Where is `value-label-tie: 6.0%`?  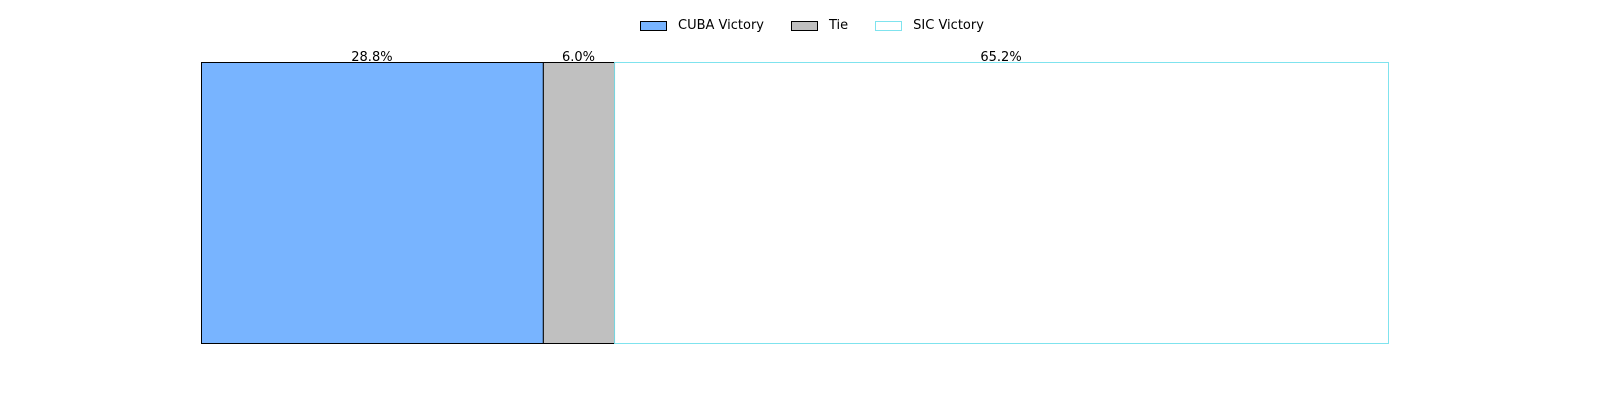 value-label-tie: 6.0% is located at coordinates (578, 57).